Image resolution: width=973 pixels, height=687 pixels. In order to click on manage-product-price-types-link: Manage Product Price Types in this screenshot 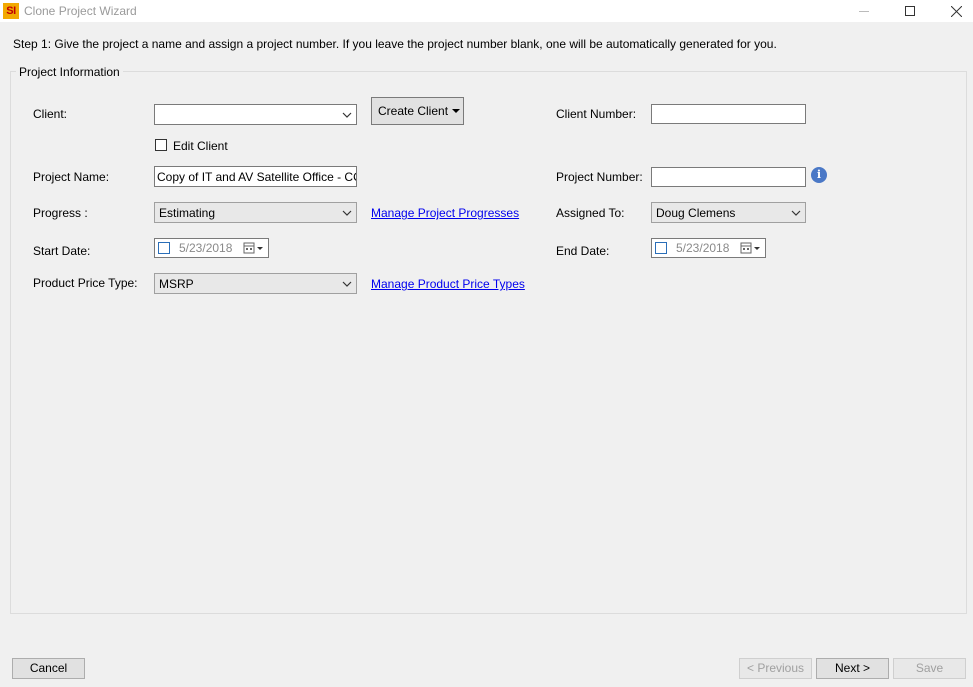, I will do `click(448, 284)`.